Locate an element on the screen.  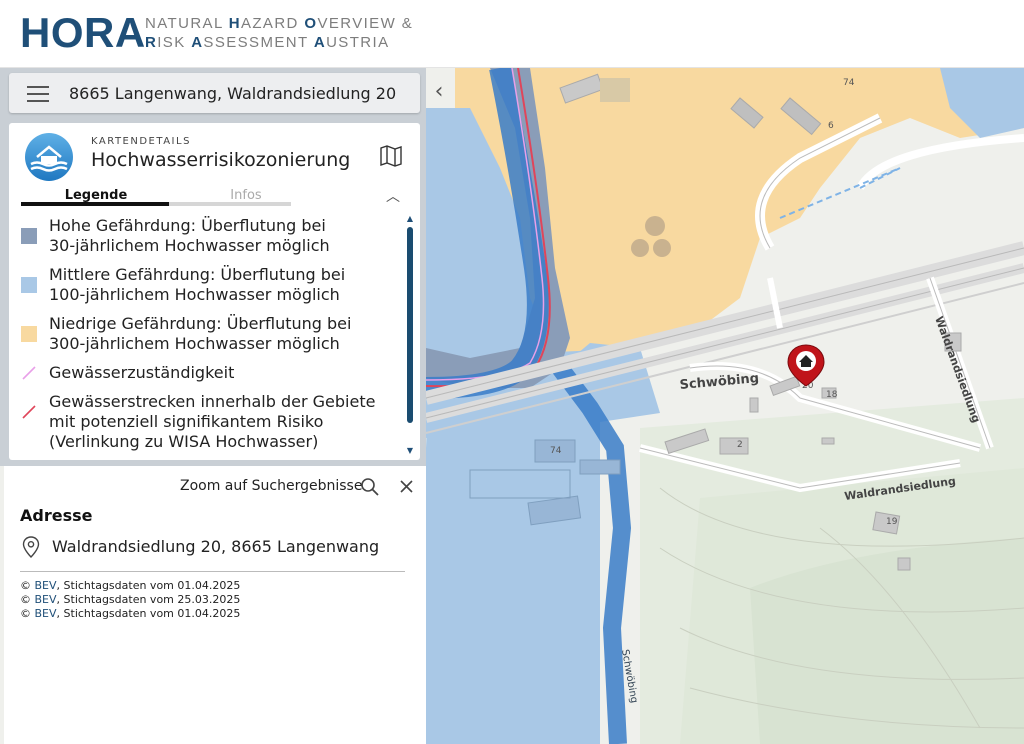
legend-scrollbar: ▲ ▼ is located at coordinates (410, 335).